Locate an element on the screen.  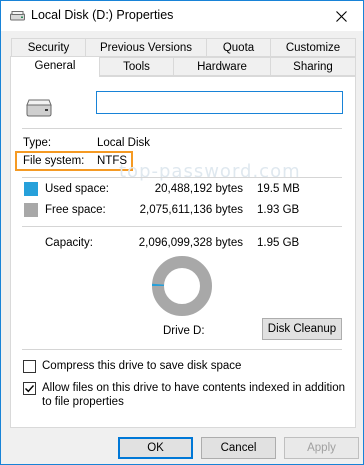
watermark-text: top-password.com is located at coordinates (210, 171).